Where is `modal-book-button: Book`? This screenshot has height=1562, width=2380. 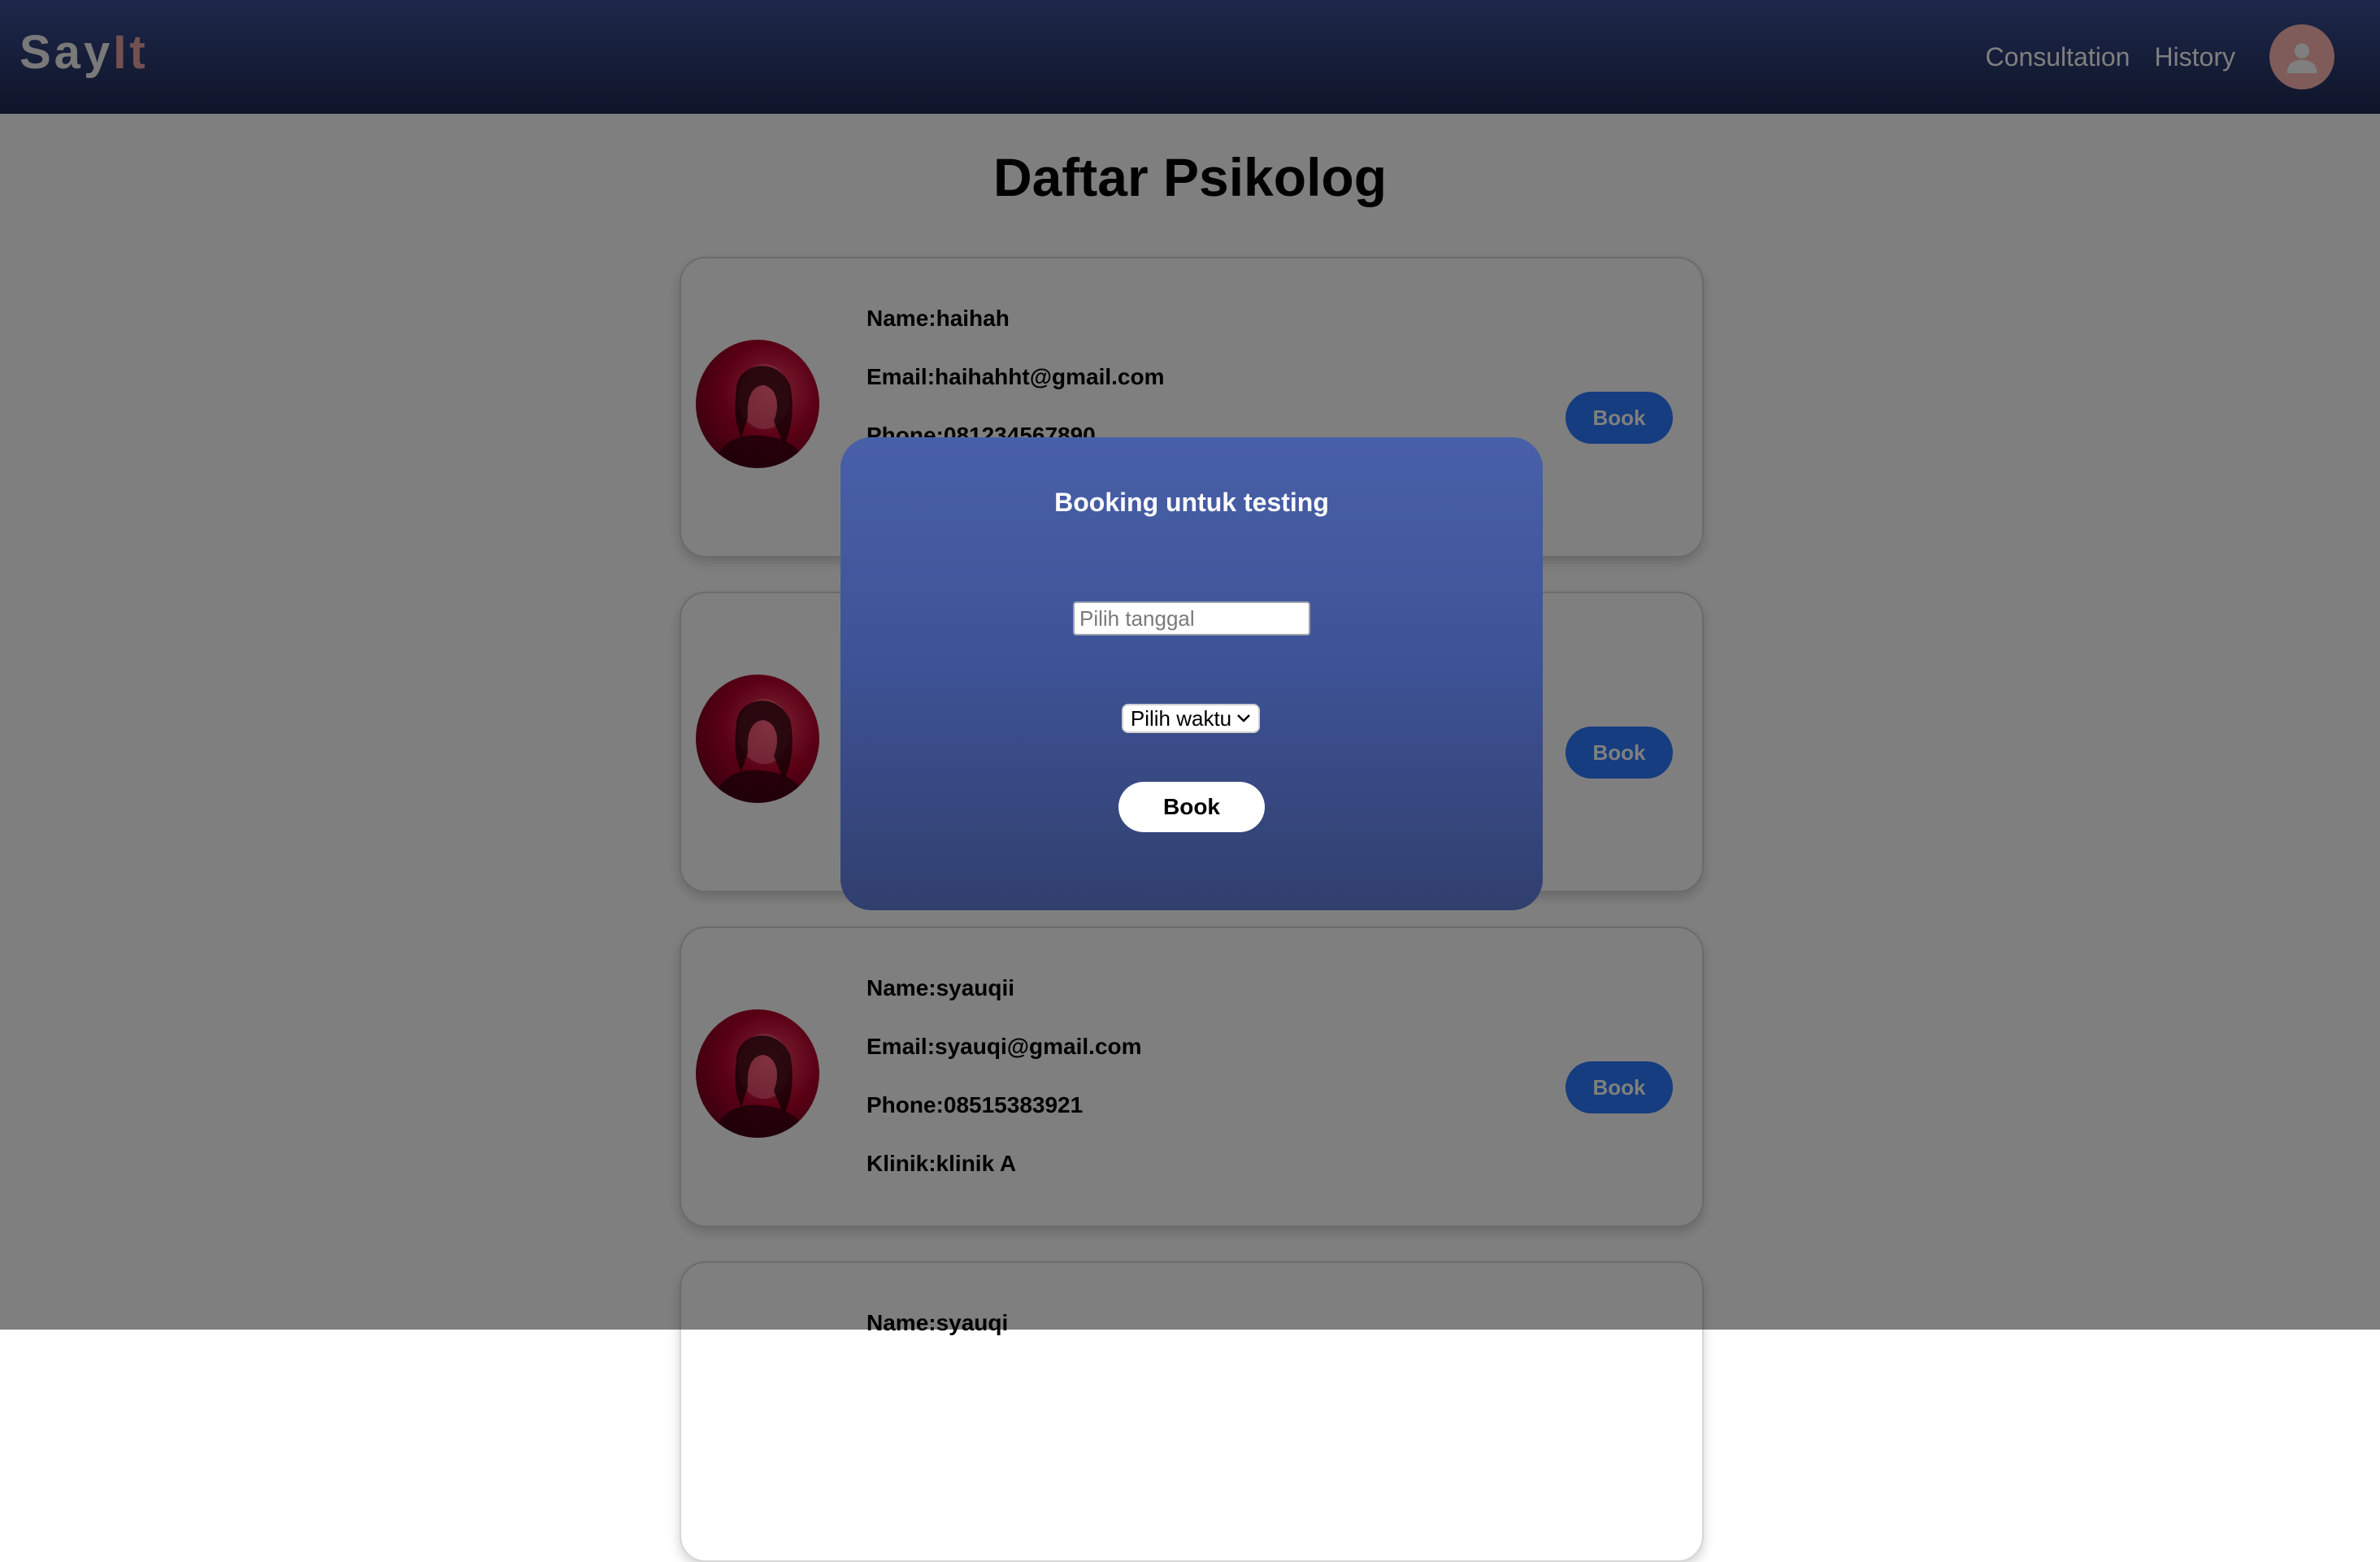
modal-book-button: Book is located at coordinates (1191, 807).